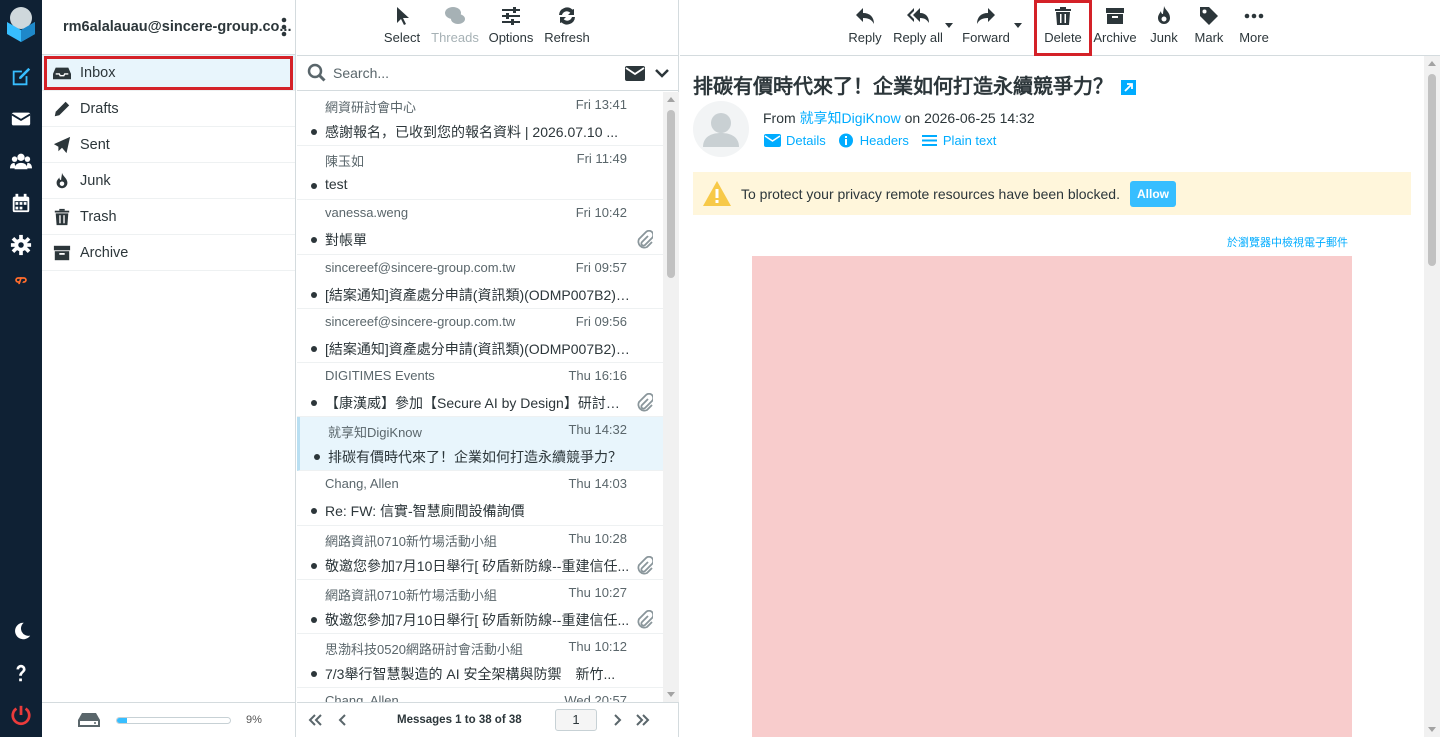  I want to click on reply-all-dropdown-icon, so click(949, 25).